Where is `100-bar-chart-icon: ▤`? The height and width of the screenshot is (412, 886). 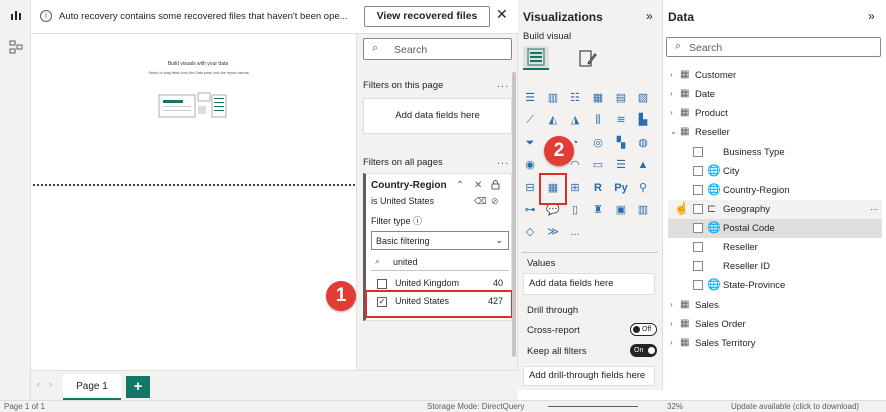
100-bar-chart-icon: ▤ is located at coordinates (621, 98).